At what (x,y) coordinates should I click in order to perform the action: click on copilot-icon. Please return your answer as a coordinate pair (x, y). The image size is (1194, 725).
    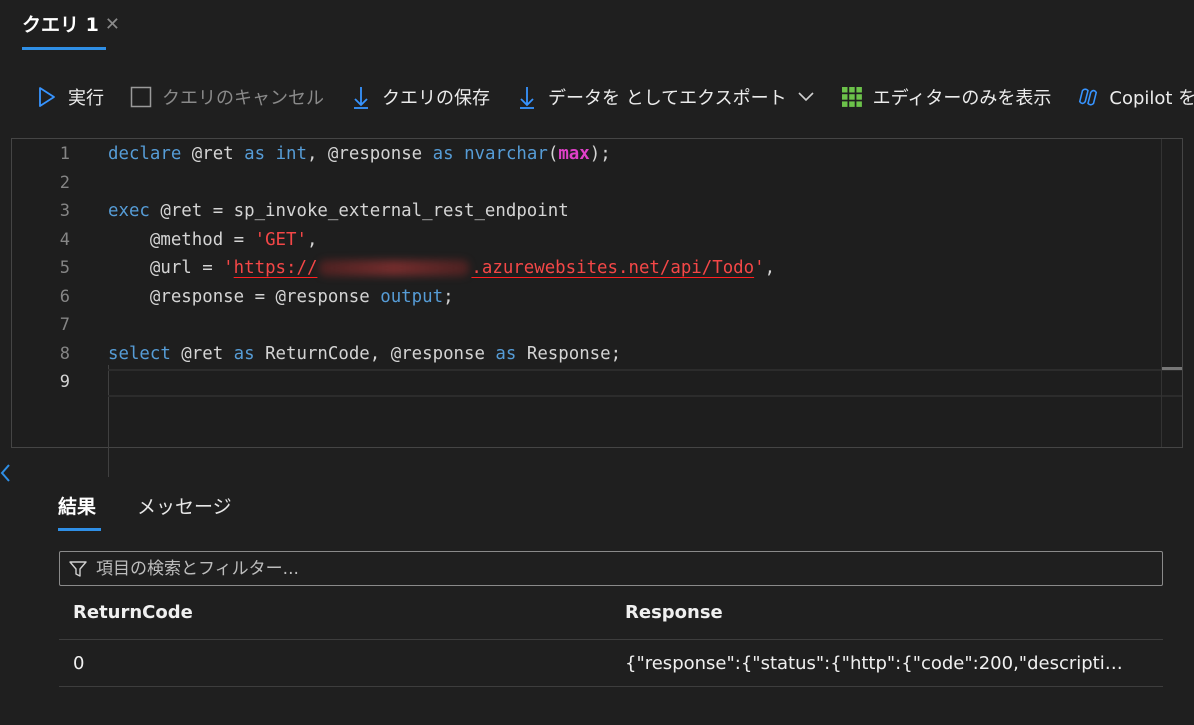
    Looking at the image, I should click on (1088, 97).